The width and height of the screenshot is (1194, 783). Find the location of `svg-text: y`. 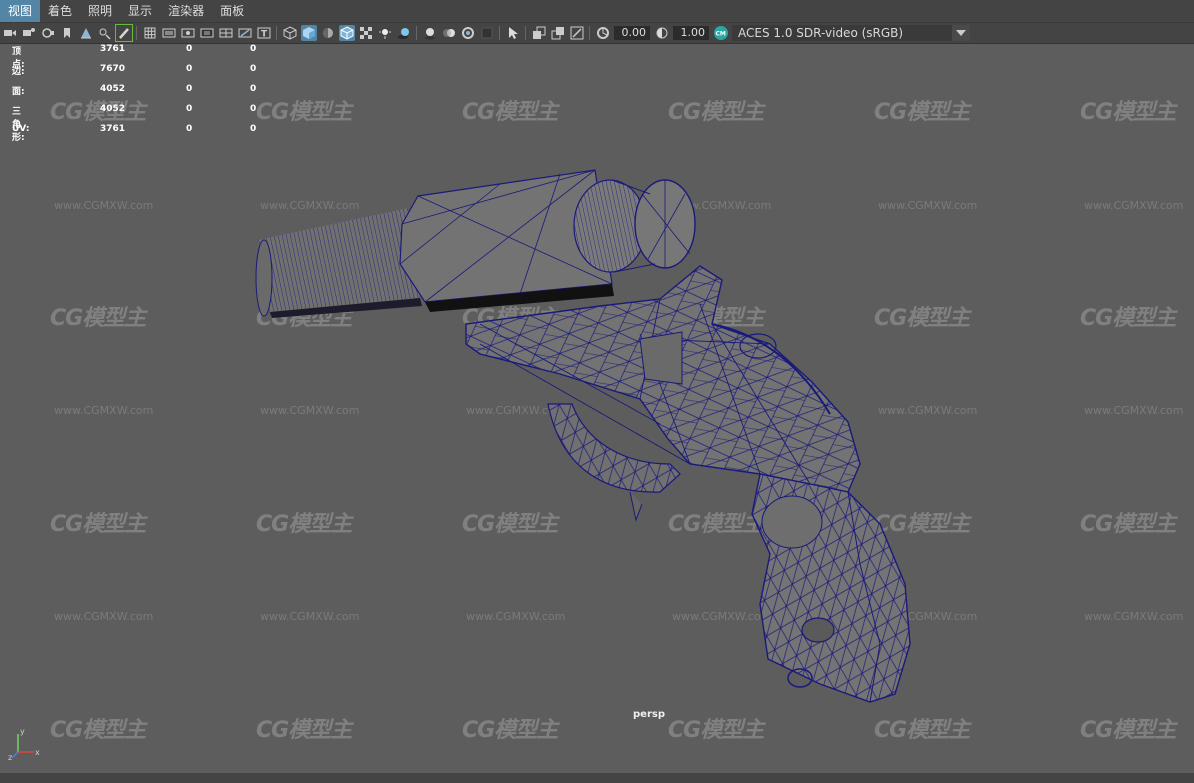

svg-text: y is located at coordinates (22, 731).